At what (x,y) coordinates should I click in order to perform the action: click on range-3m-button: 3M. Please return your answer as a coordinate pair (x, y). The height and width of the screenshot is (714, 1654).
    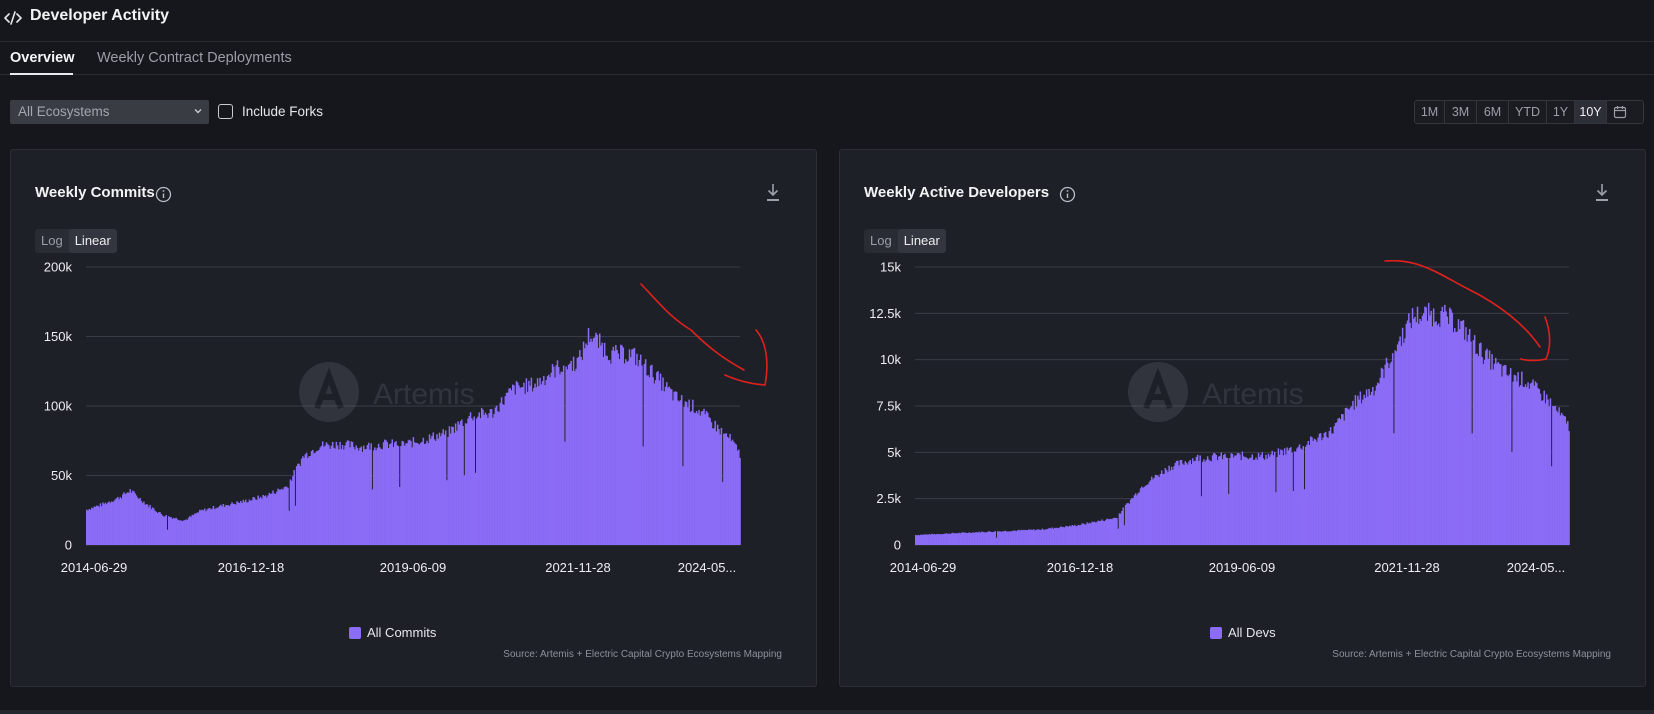
    Looking at the image, I should click on (1461, 112).